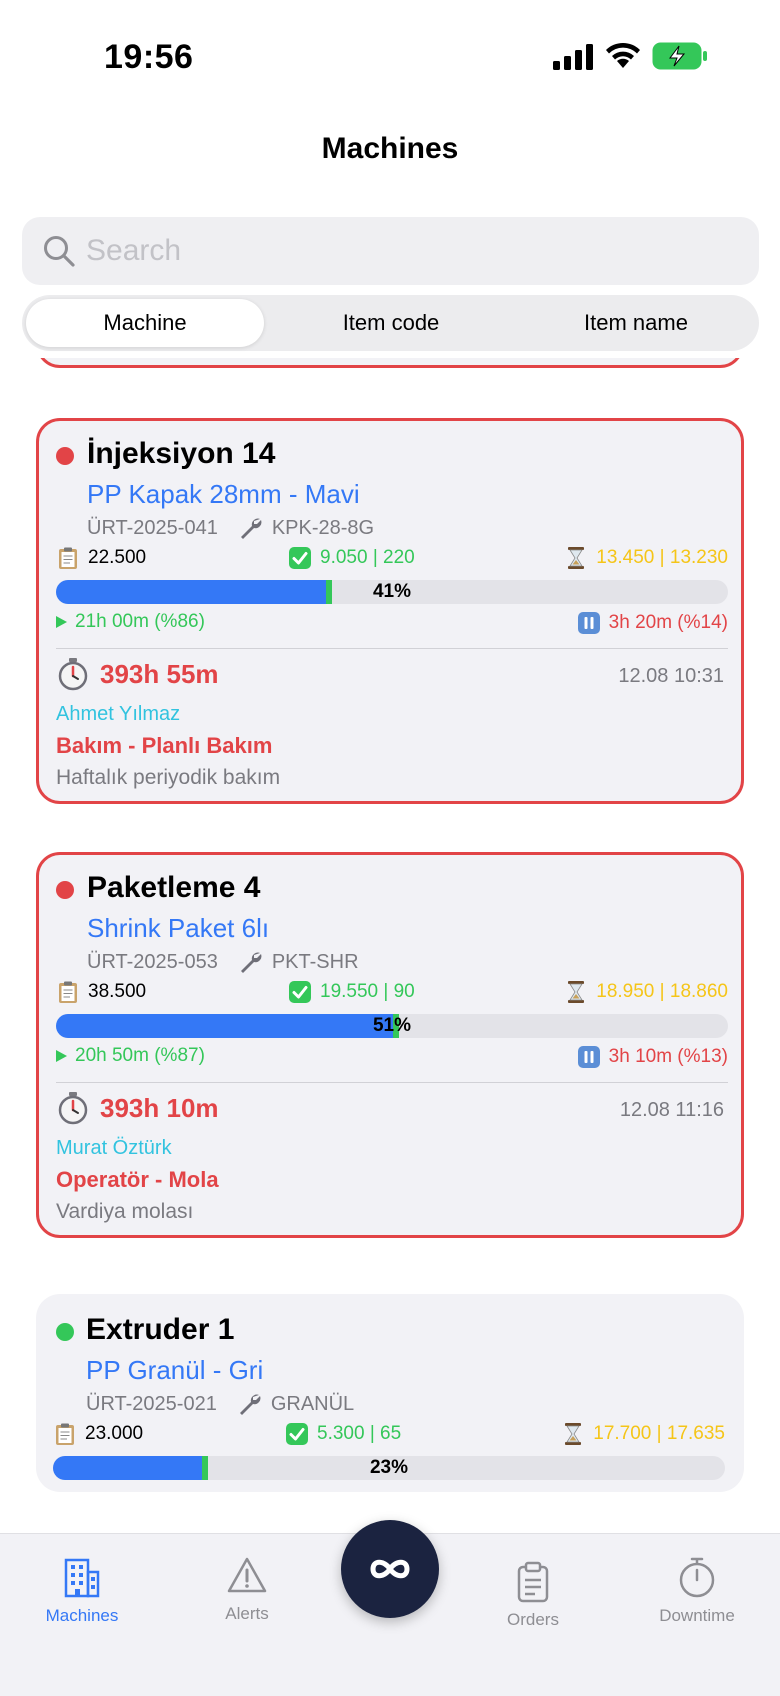  What do you see at coordinates (323, 527) in the screenshot?
I see `item-code: KPK-28-8G` at bounding box center [323, 527].